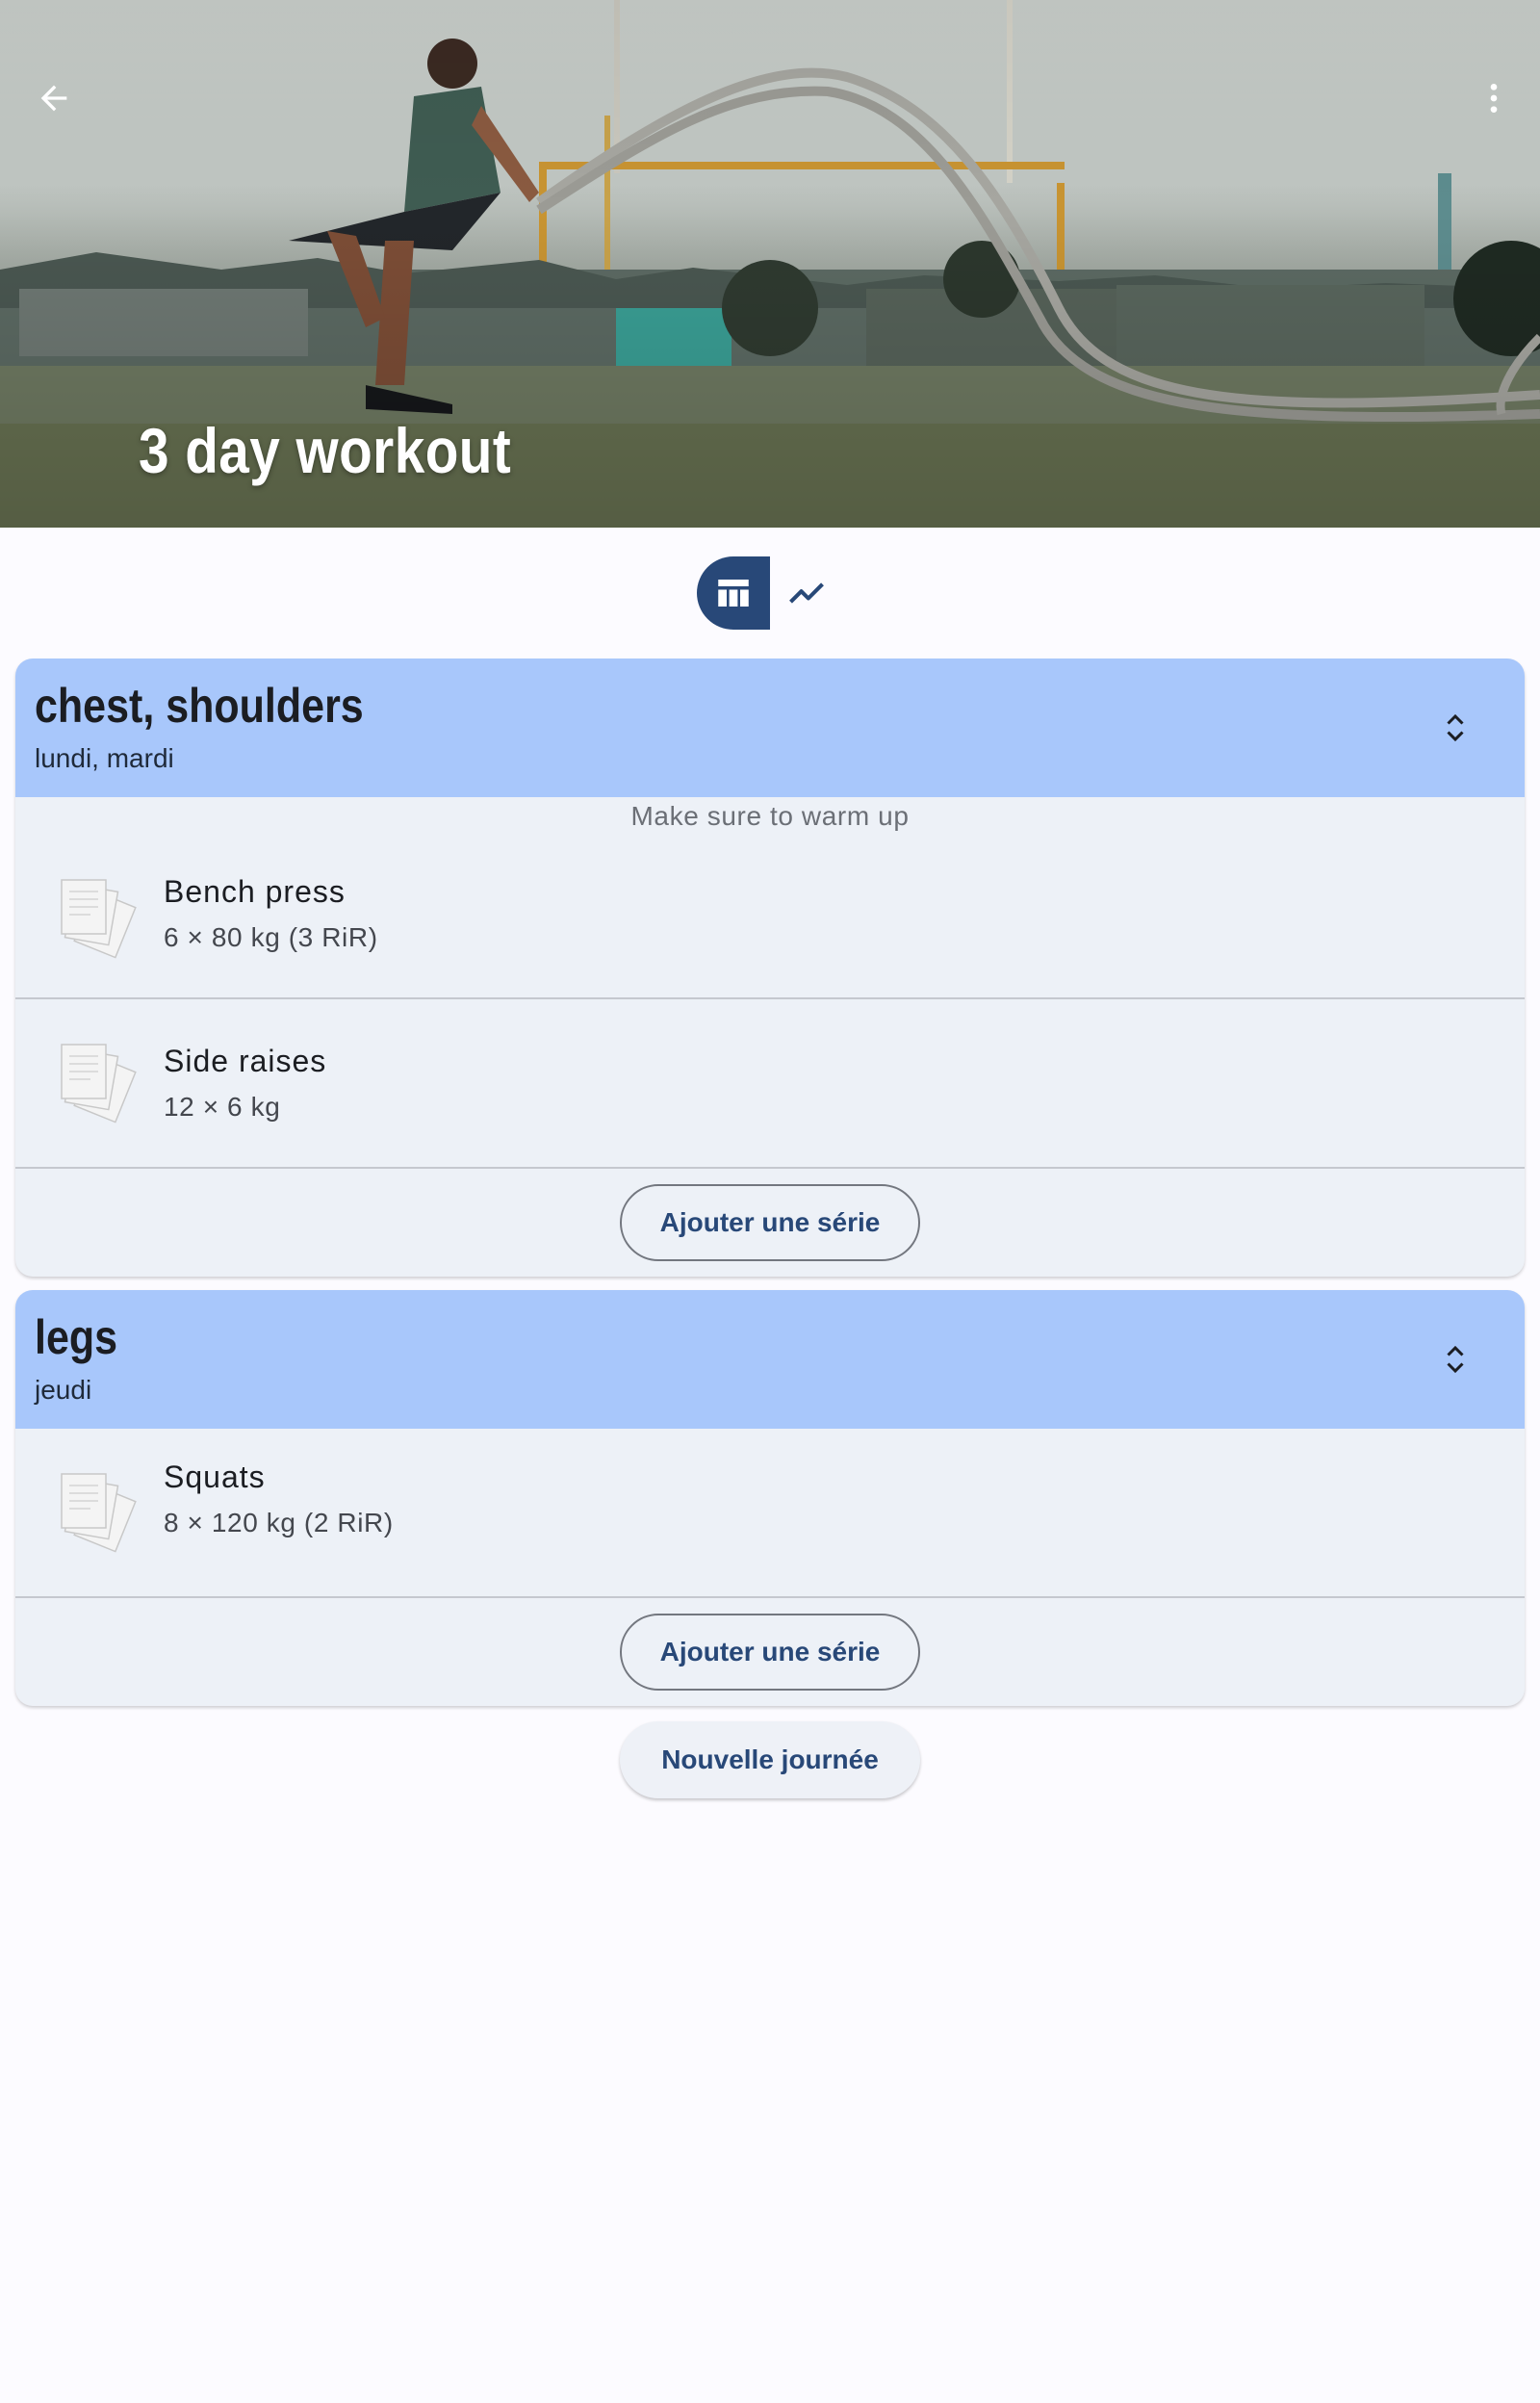  Describe the element at coordinates (770, 919) in the screenshot. I see `exercise-row: Bench press 6 × 80 kg (3 RiR)` at that location.